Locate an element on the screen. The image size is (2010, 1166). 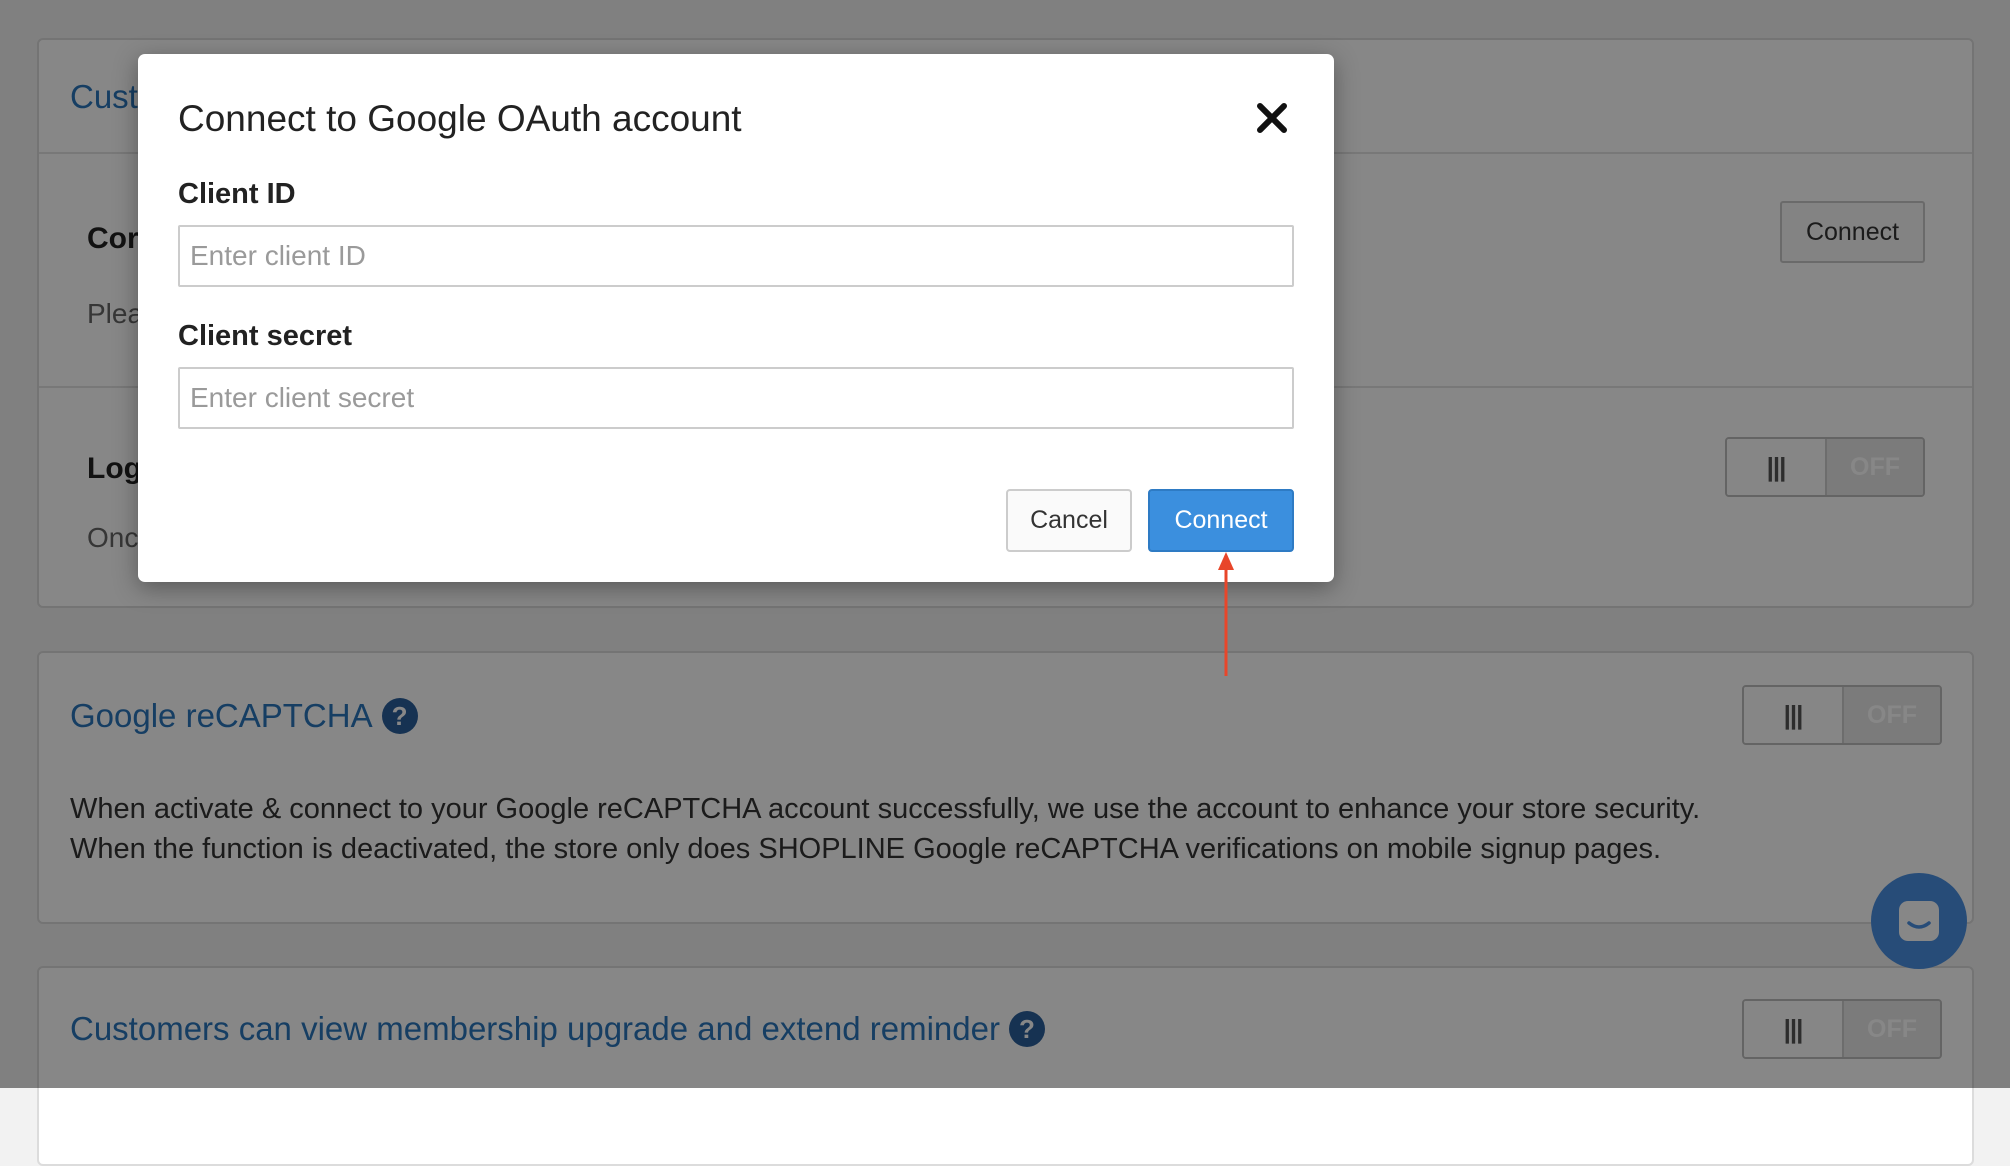
modal-connect-button: Connect is located at coordinates (1221, 520).